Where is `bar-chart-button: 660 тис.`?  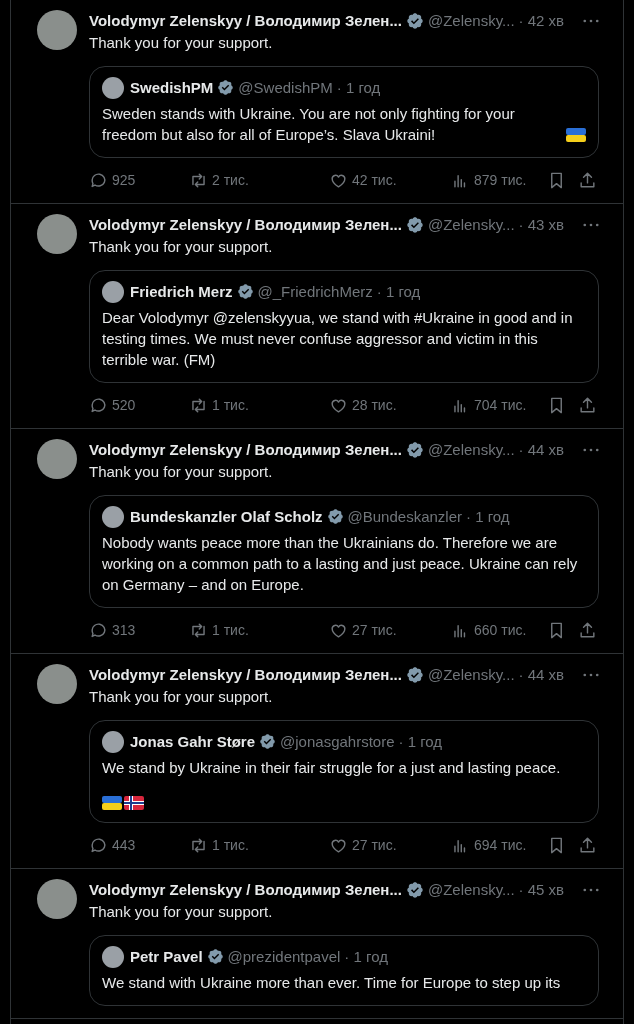
bar-chart-button: 660 тис. is located at coordinates (489, 630).